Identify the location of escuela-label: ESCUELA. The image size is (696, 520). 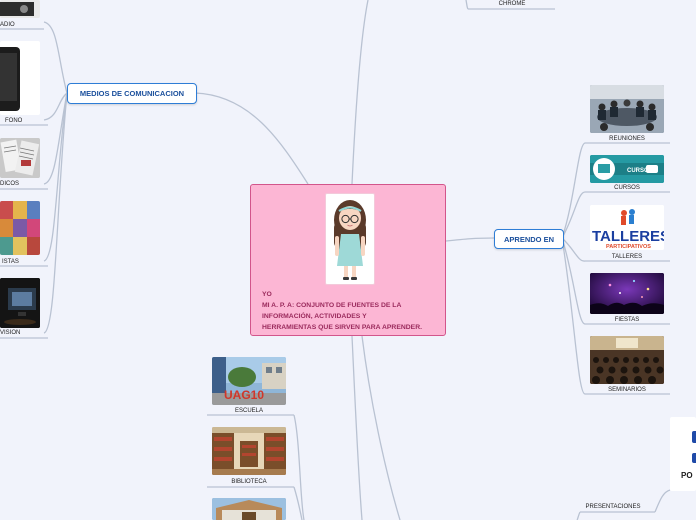
(248, 411).